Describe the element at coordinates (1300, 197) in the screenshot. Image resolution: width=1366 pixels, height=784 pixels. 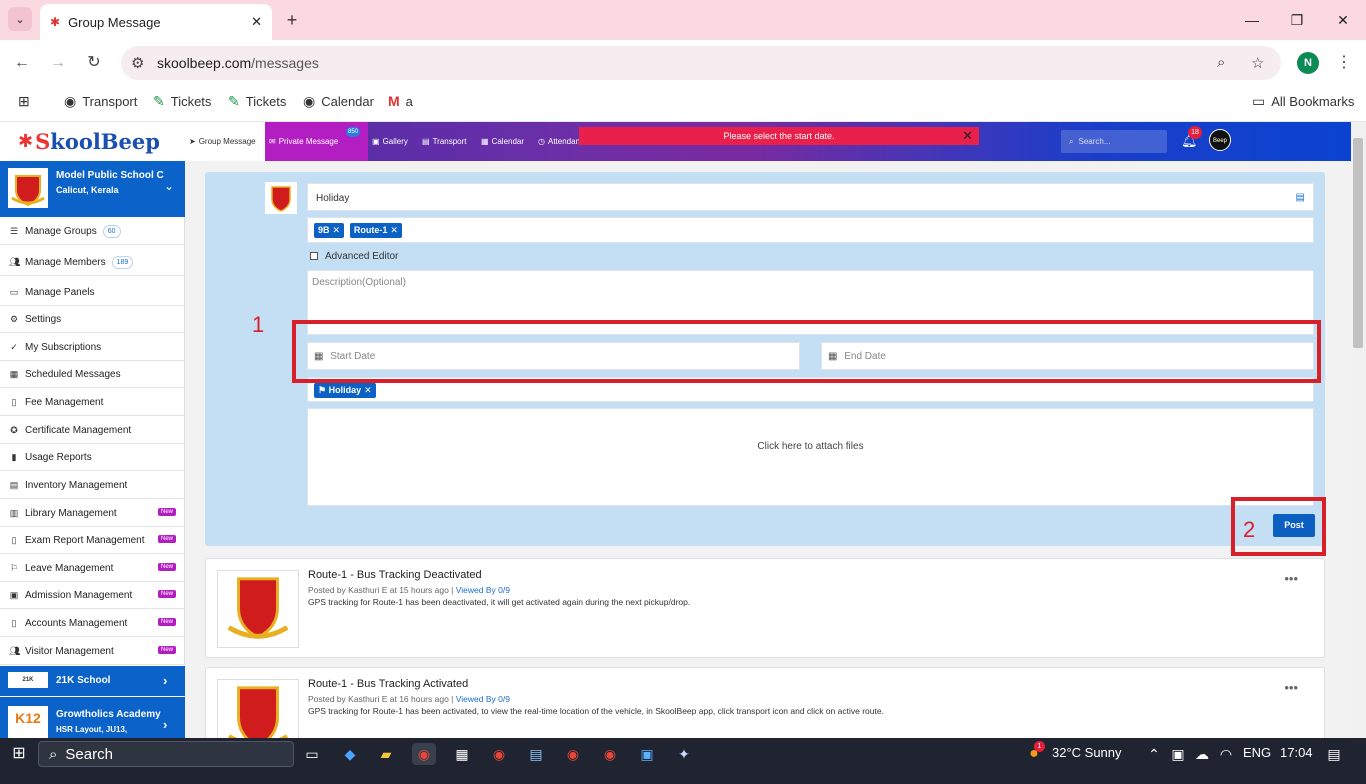
I see `document-icon: ▤` at that location.